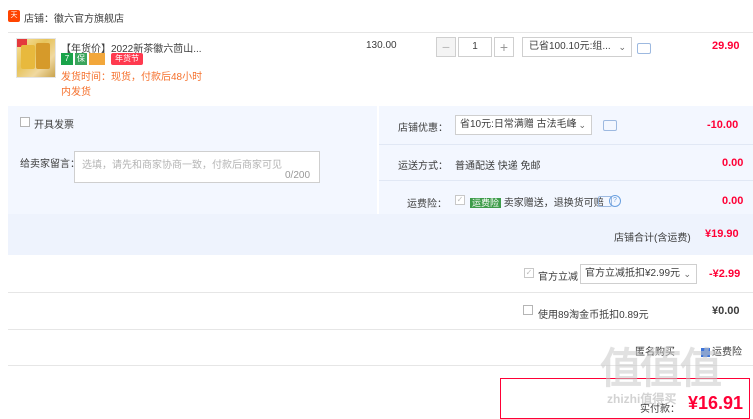 The height and width of the screenshot is (419, 753). Describe the element at coordinates (54, 125) in the screenshot. I see `invoice-label: 开具发票` at that location.